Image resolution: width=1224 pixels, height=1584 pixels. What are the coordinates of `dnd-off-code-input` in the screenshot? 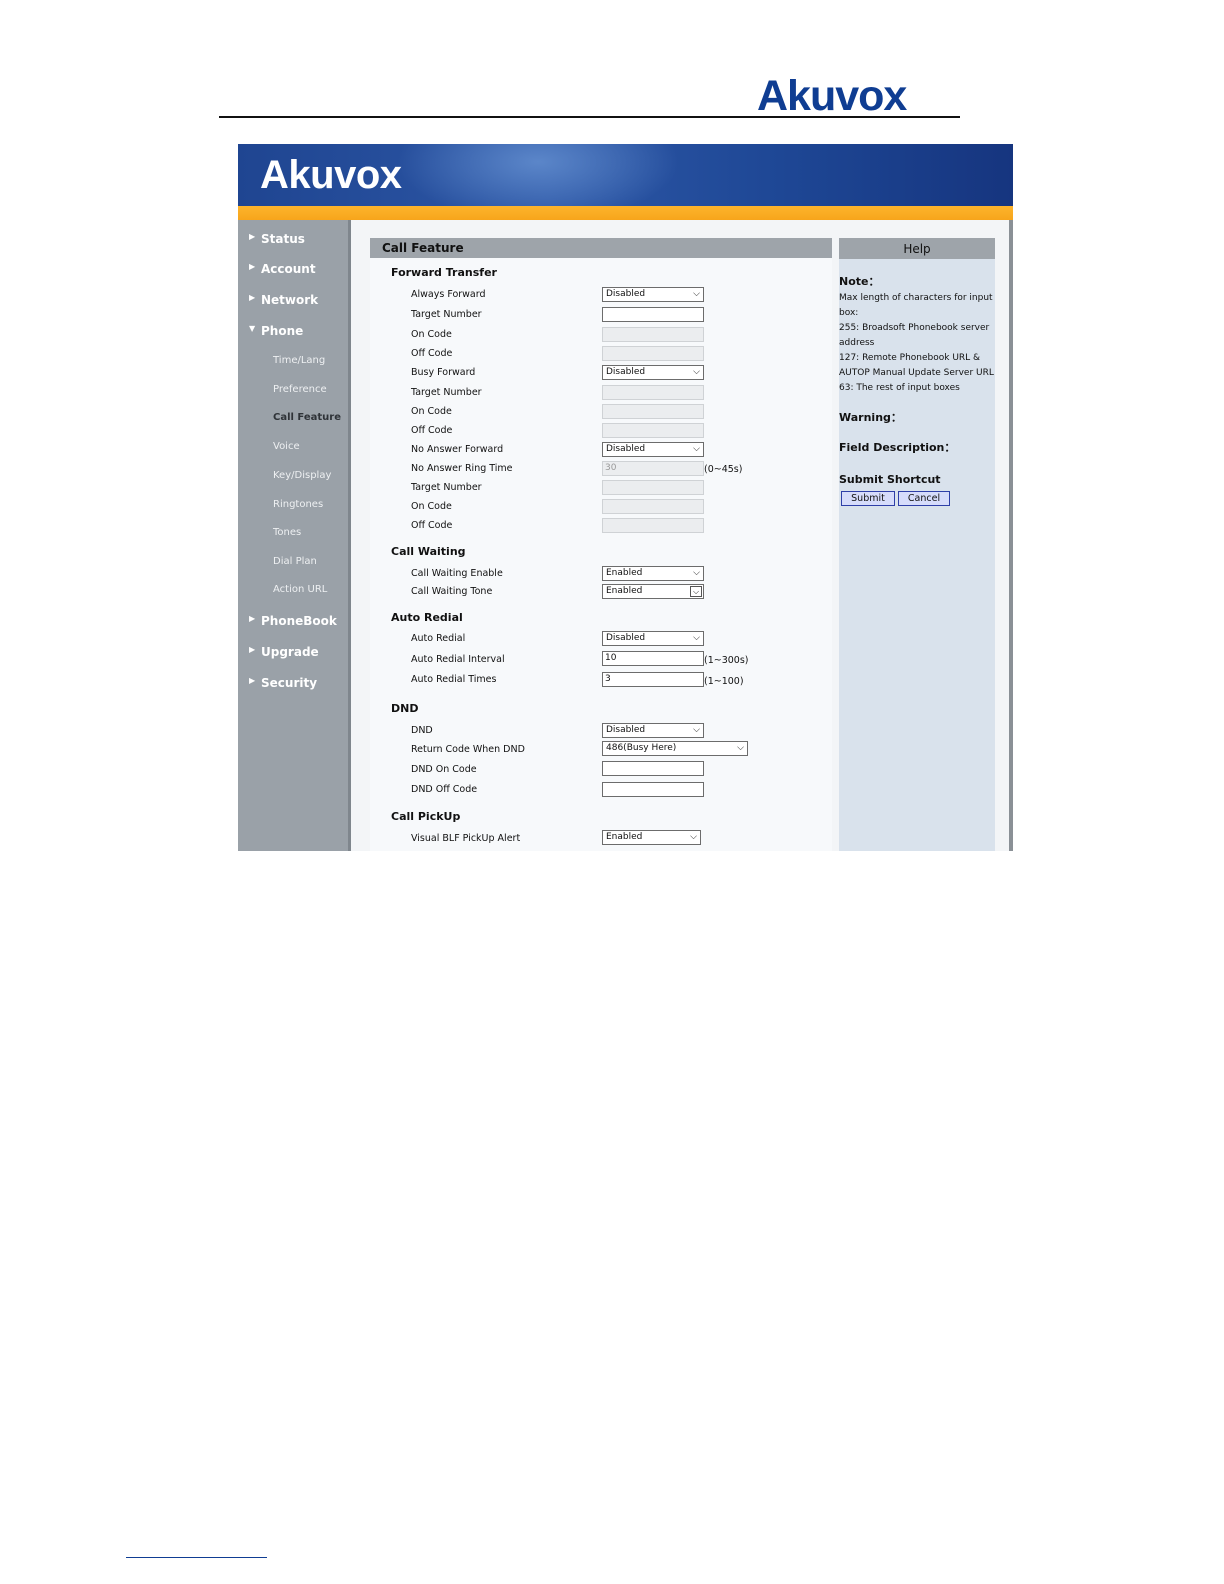 It's located at (653, 789).